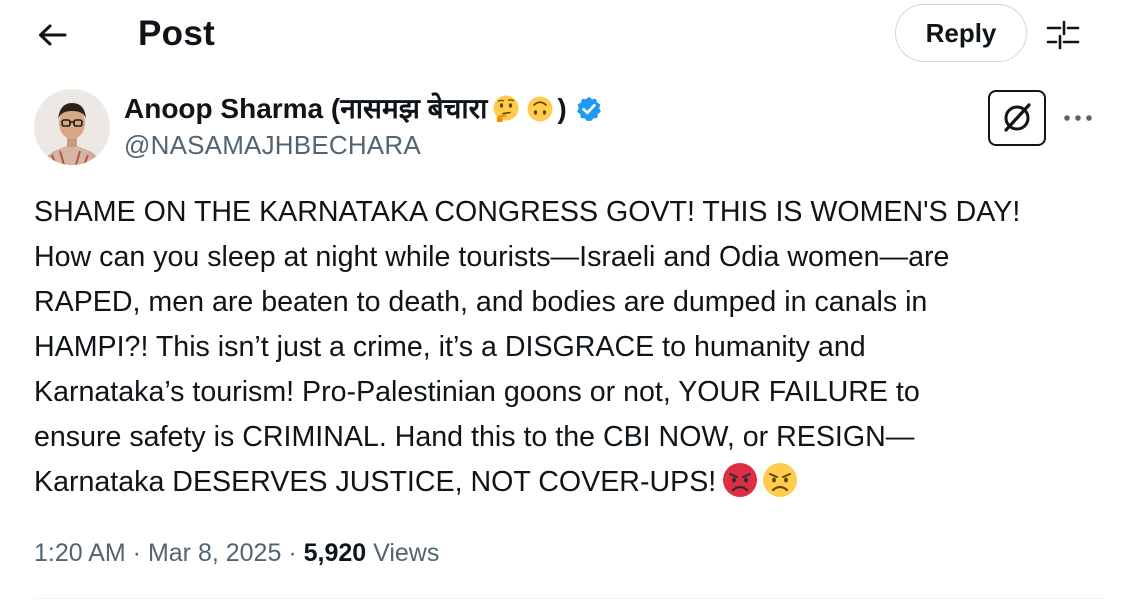 The height and width of the screenshot is (604, 1142). Describe the element at coordinates (569, 598) in the screenshot. I see `divider` at that location.